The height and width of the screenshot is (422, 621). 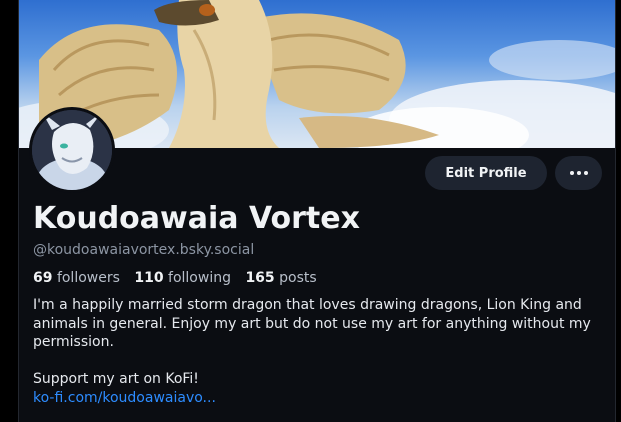 What do you see at coordinates (199, 278) in the screenshot?
I see `following-label: following` at bounding box center [199, 278].